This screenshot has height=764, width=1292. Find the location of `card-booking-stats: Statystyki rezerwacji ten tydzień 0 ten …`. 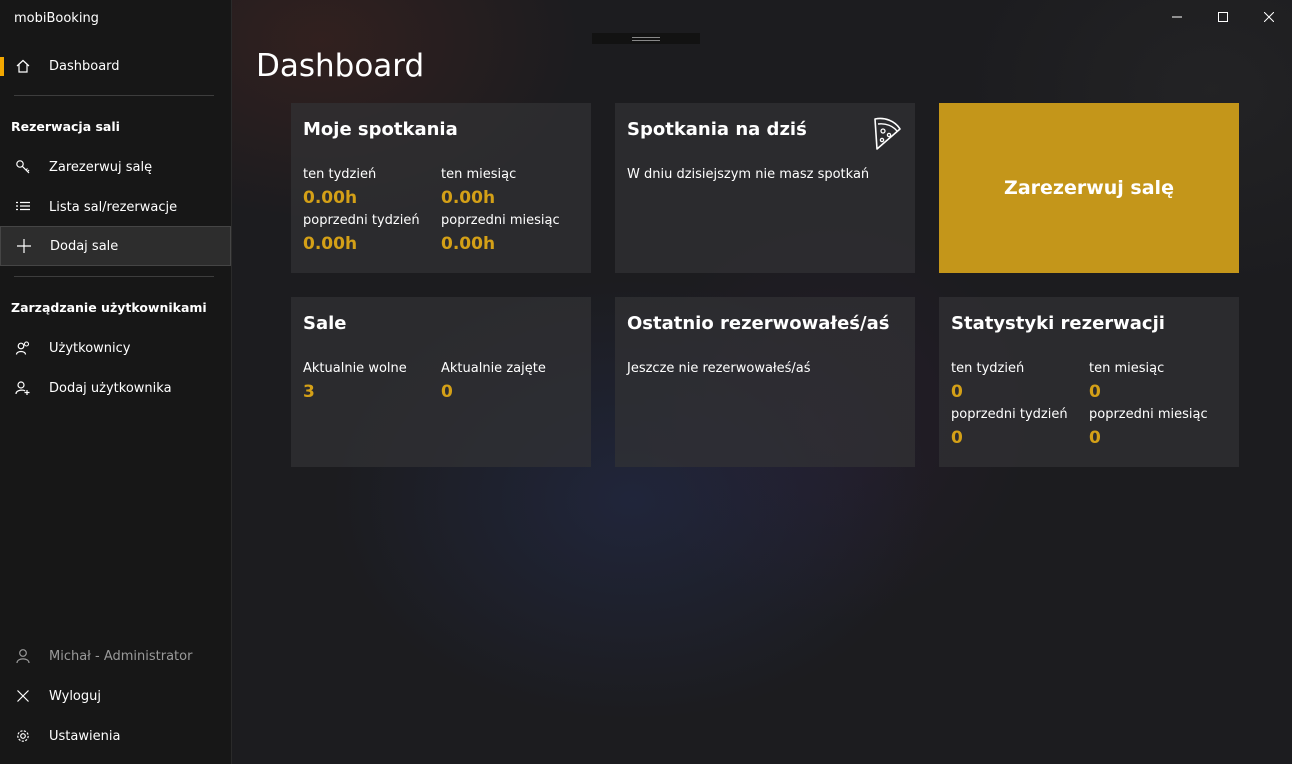

card-booking-stats: Statystyki rezerwacji ten tydzień 0 ten … is located at coordinates (1089, 382).